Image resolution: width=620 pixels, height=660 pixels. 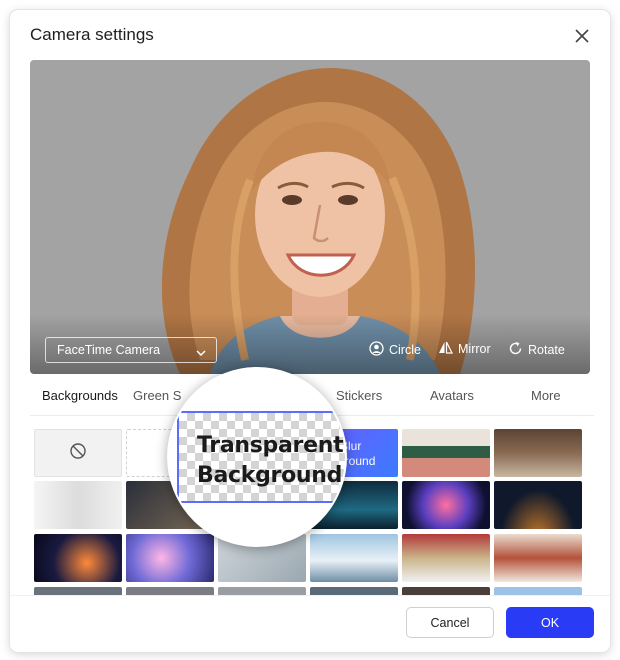 I want to click on circle-button: Circle, so click(x=395, y=350).